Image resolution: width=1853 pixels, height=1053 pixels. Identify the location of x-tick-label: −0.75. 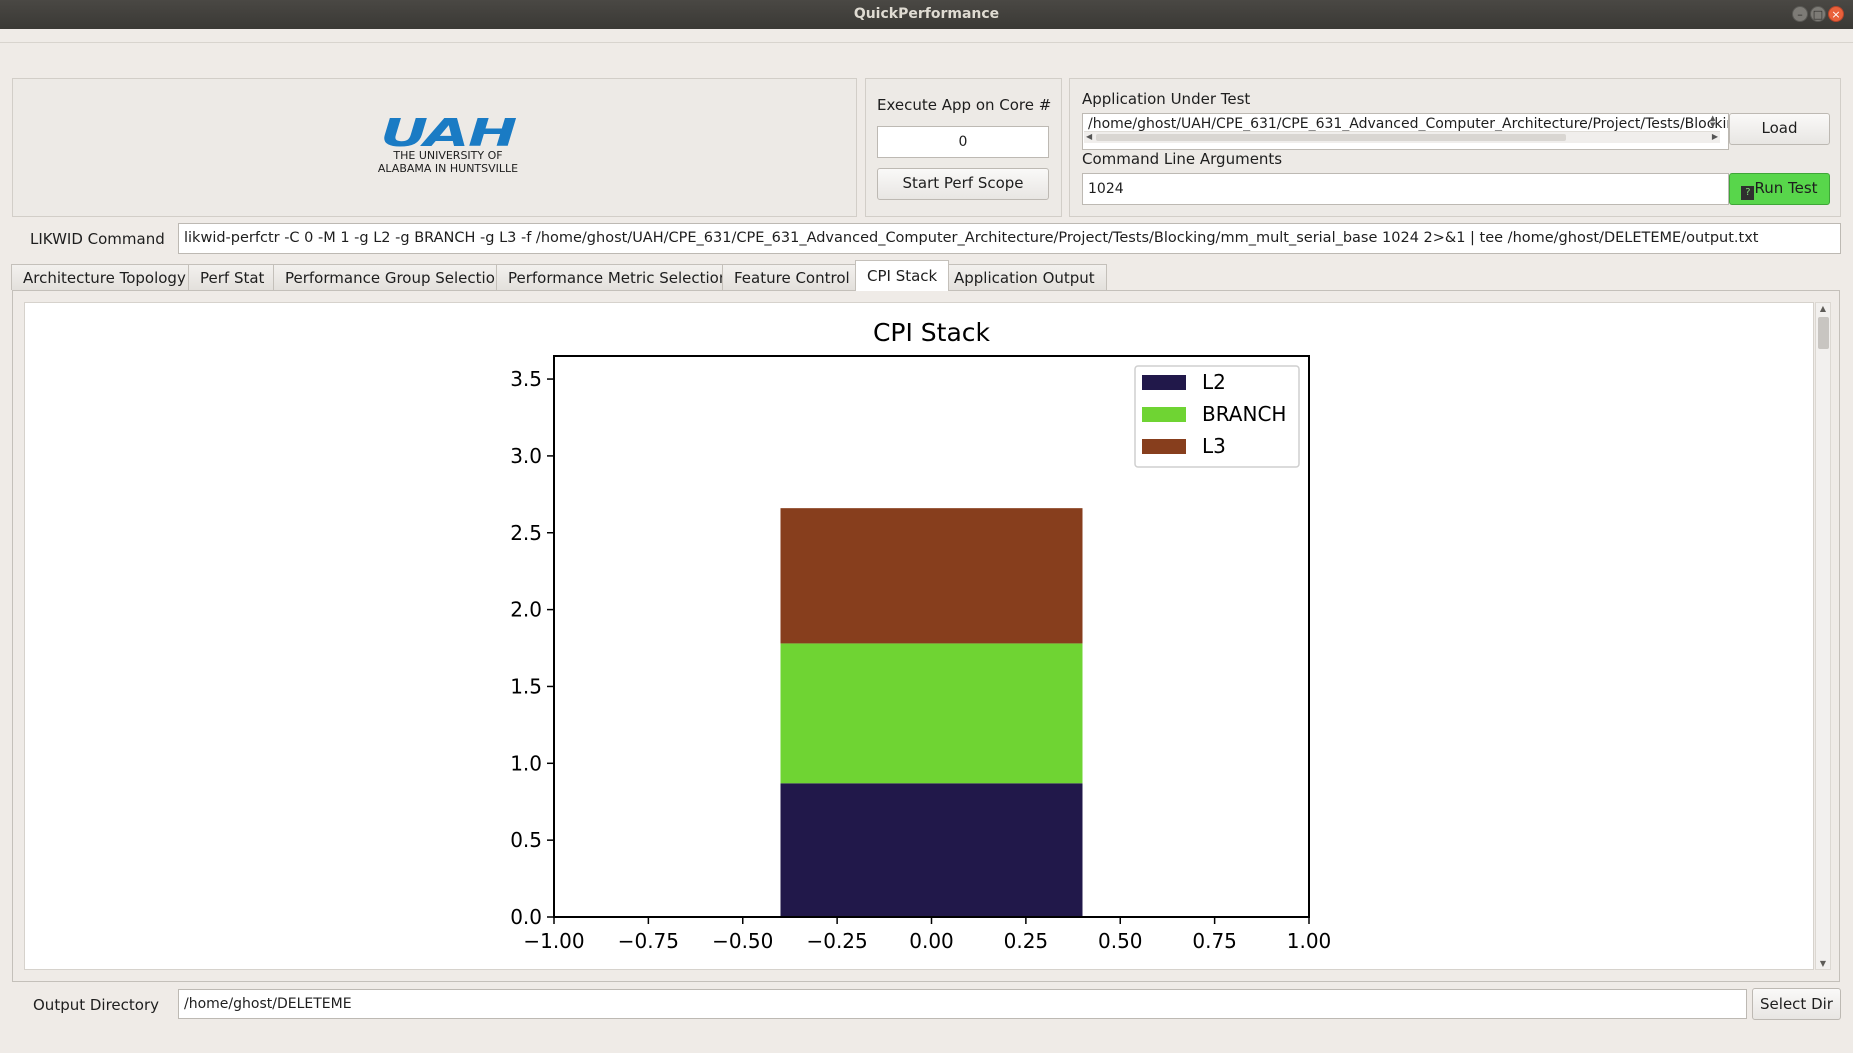
(648, 941).